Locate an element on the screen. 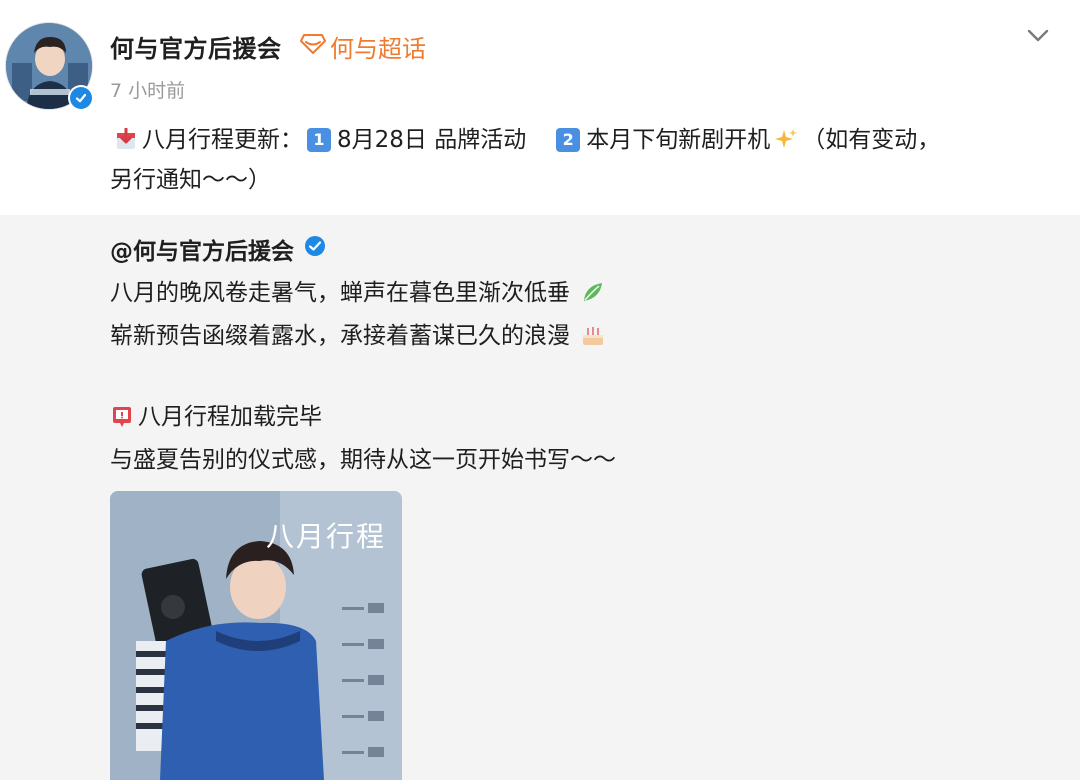  retweet-line-3: 八月行程加载完毕 is located at coordinates (216, 414).